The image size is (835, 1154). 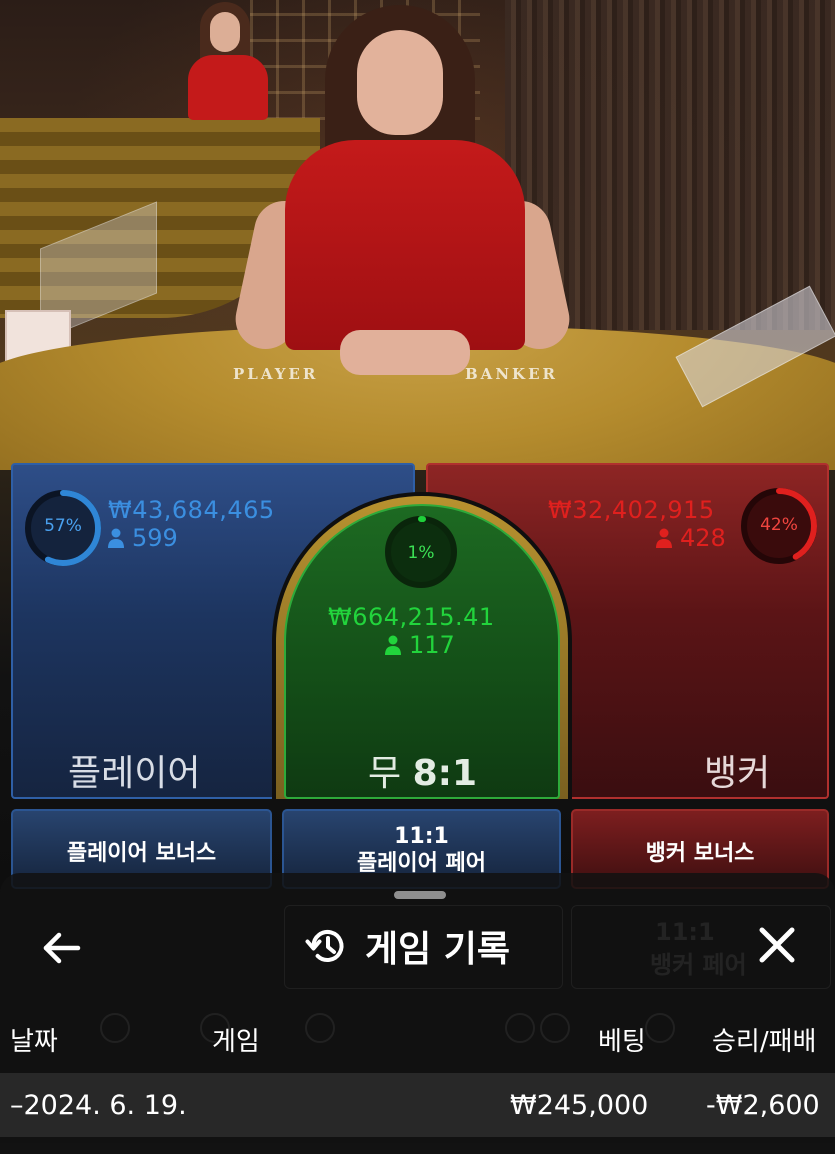 I want to click on row-date: –2024. 6. 19., so click(x=98, y=1105).